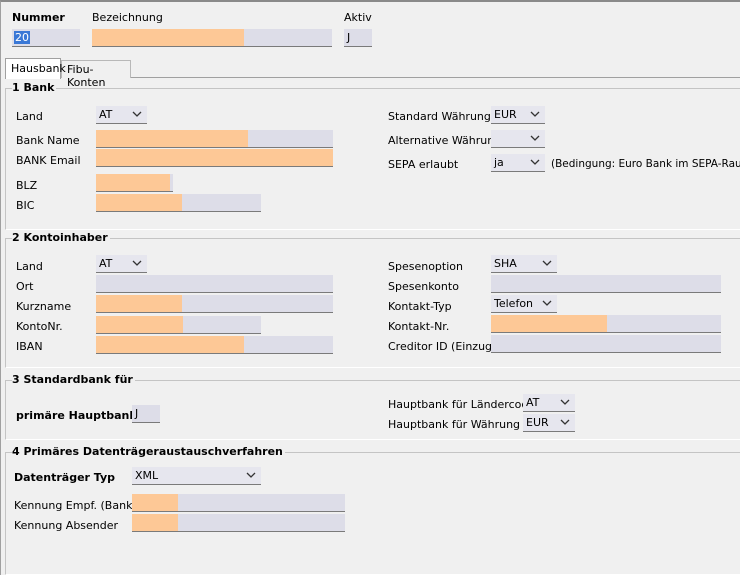 The image size is (740, 575). I want to click on bic-label: BIC, so click(25, 205).